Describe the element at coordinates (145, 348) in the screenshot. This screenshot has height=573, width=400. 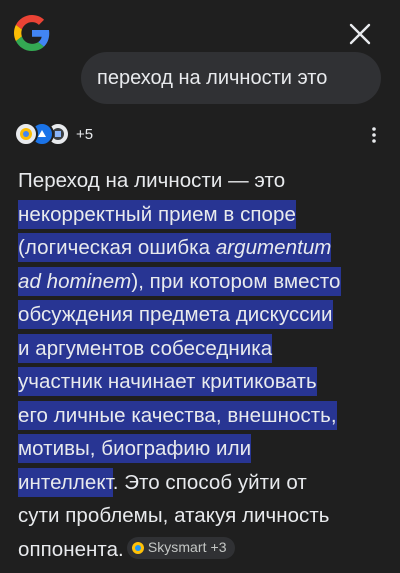
I see `highlighted-text: и аргументов собеседника` at that location.